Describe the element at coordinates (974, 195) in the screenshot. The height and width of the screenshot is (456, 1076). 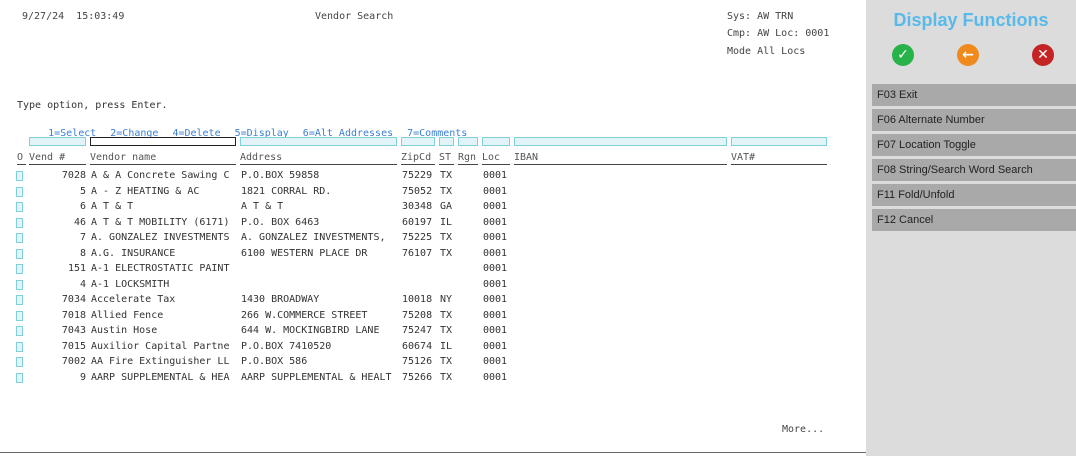
I see `fkey-fold-unfold: F11 Fold/Unfold` at that location.